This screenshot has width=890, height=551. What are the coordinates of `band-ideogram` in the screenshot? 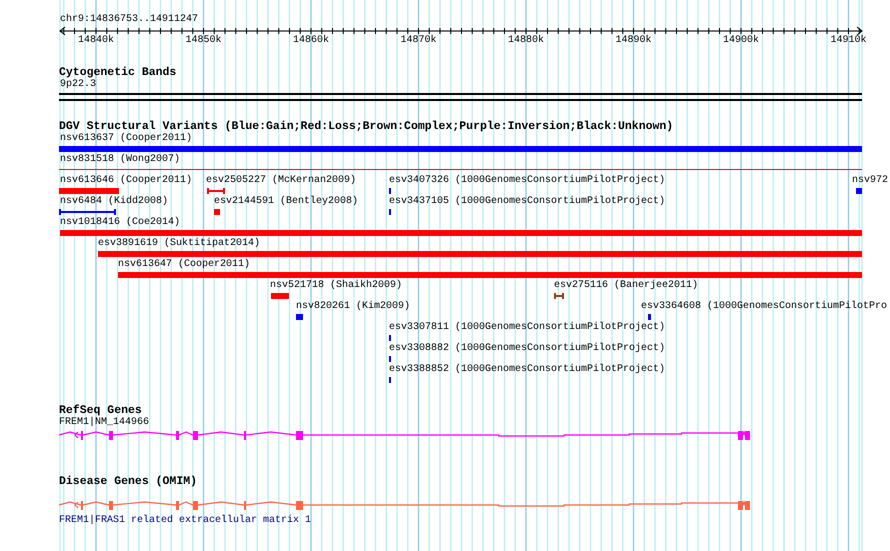 It's located at (460, 97).